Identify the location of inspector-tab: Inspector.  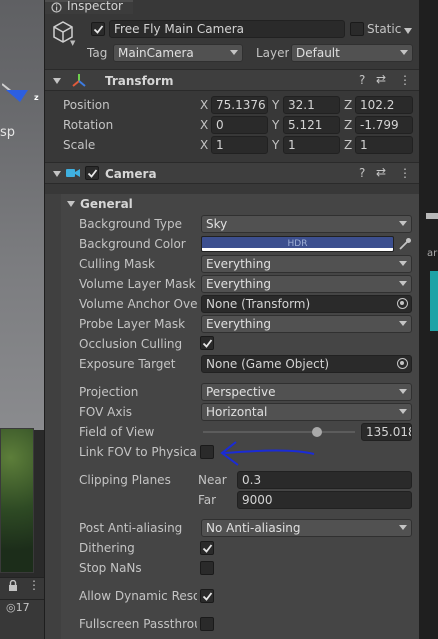
(89, 7).